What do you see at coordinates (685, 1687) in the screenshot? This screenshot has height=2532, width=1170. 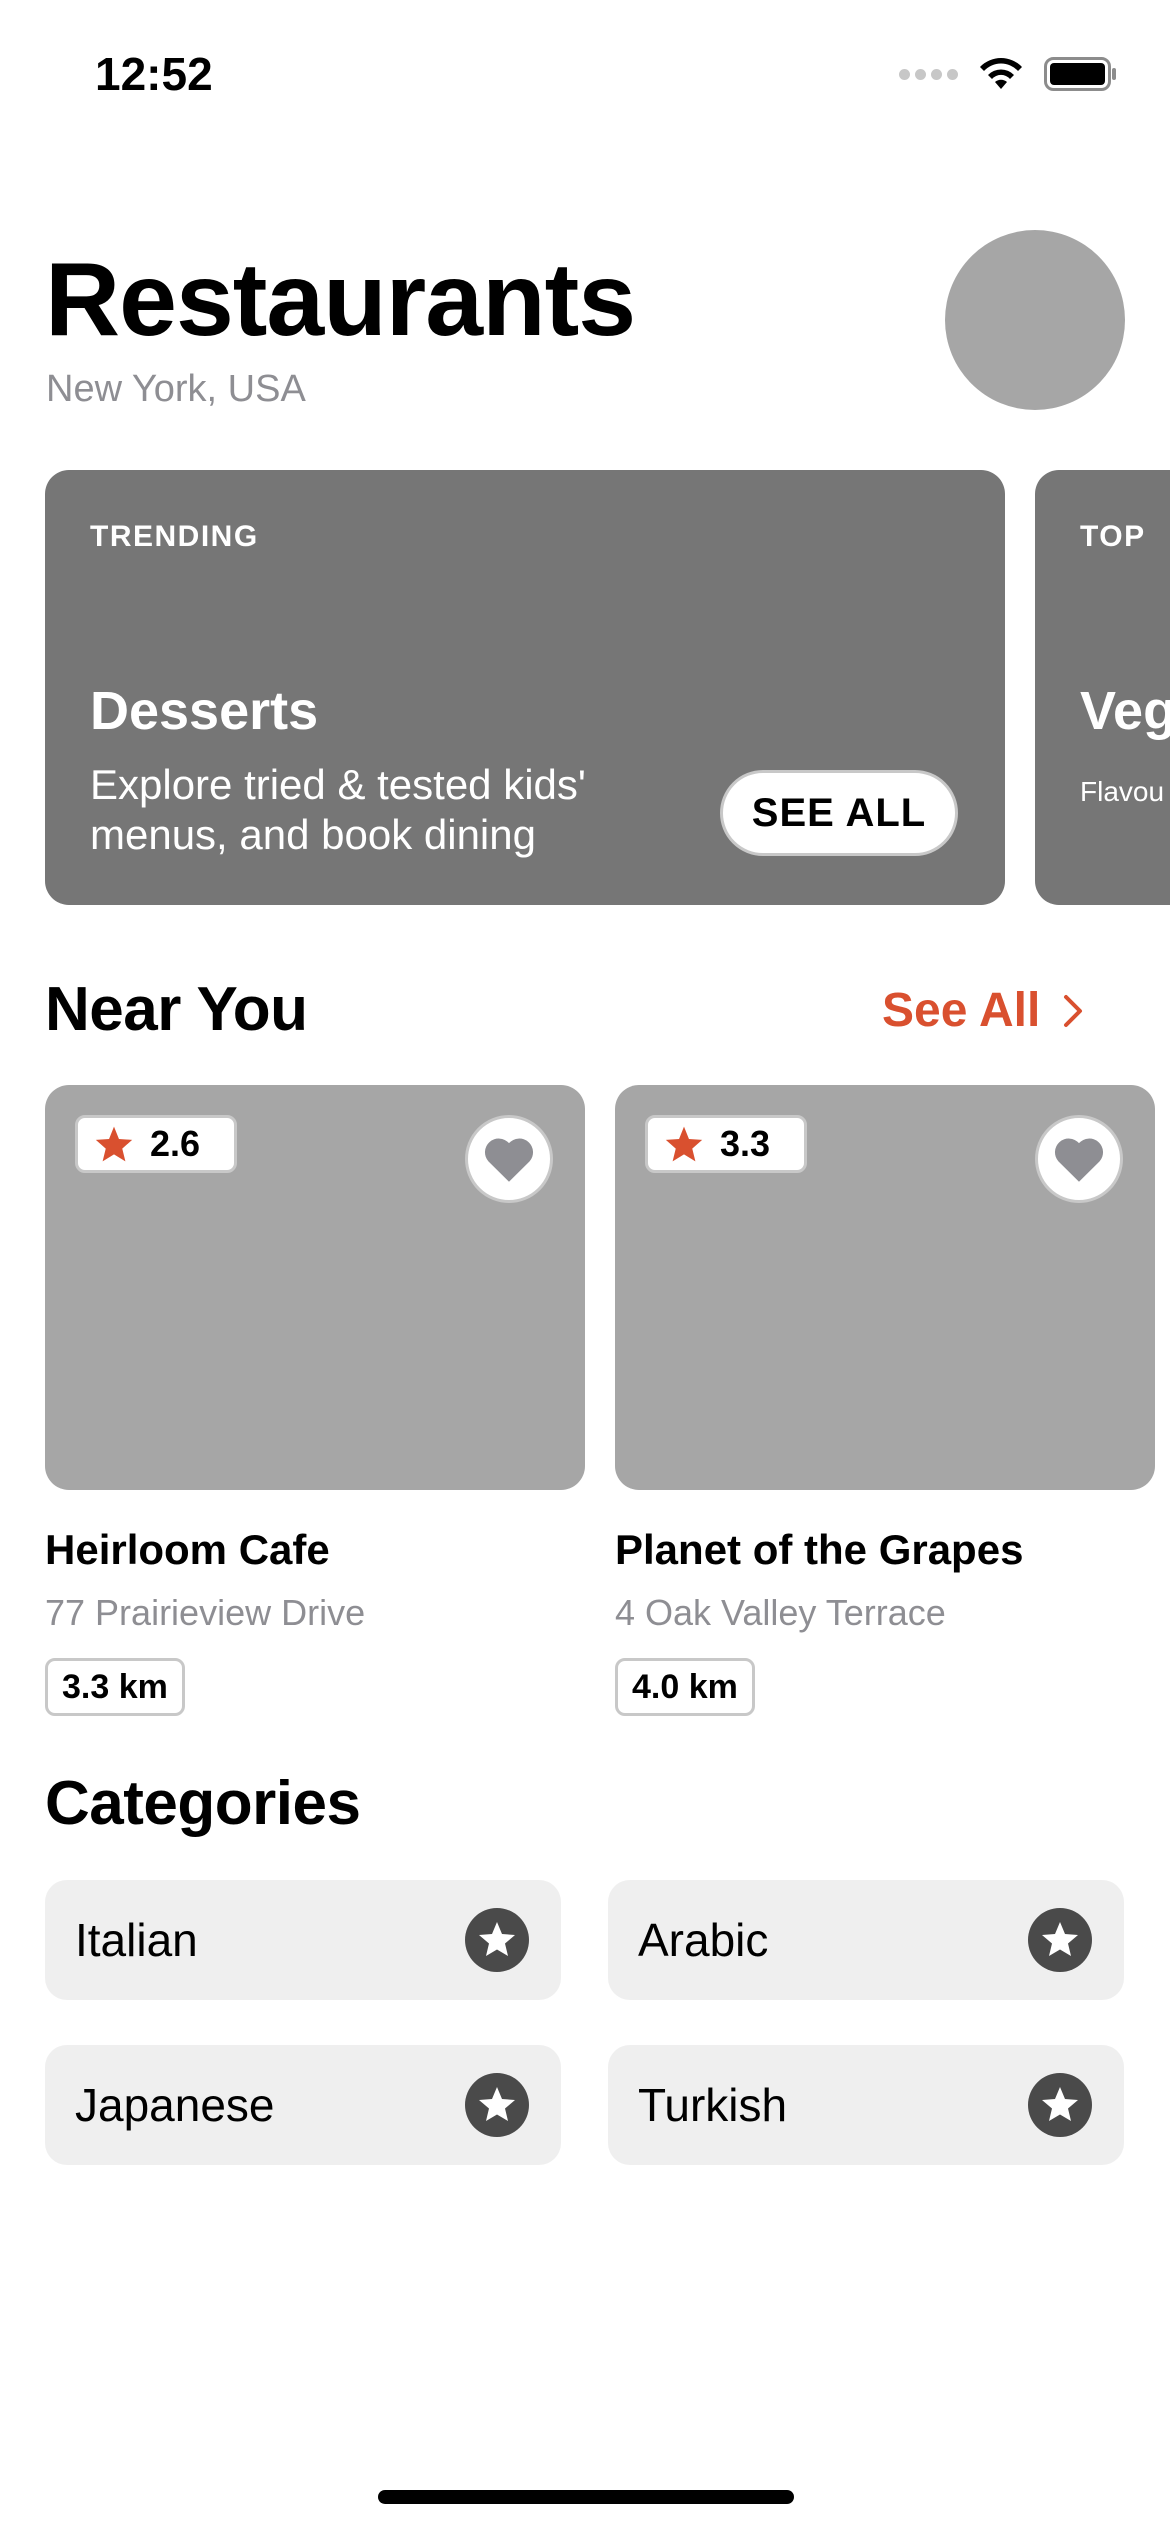 I see `distance-badge: 4.0 km` at bounding box center [685, 1687].